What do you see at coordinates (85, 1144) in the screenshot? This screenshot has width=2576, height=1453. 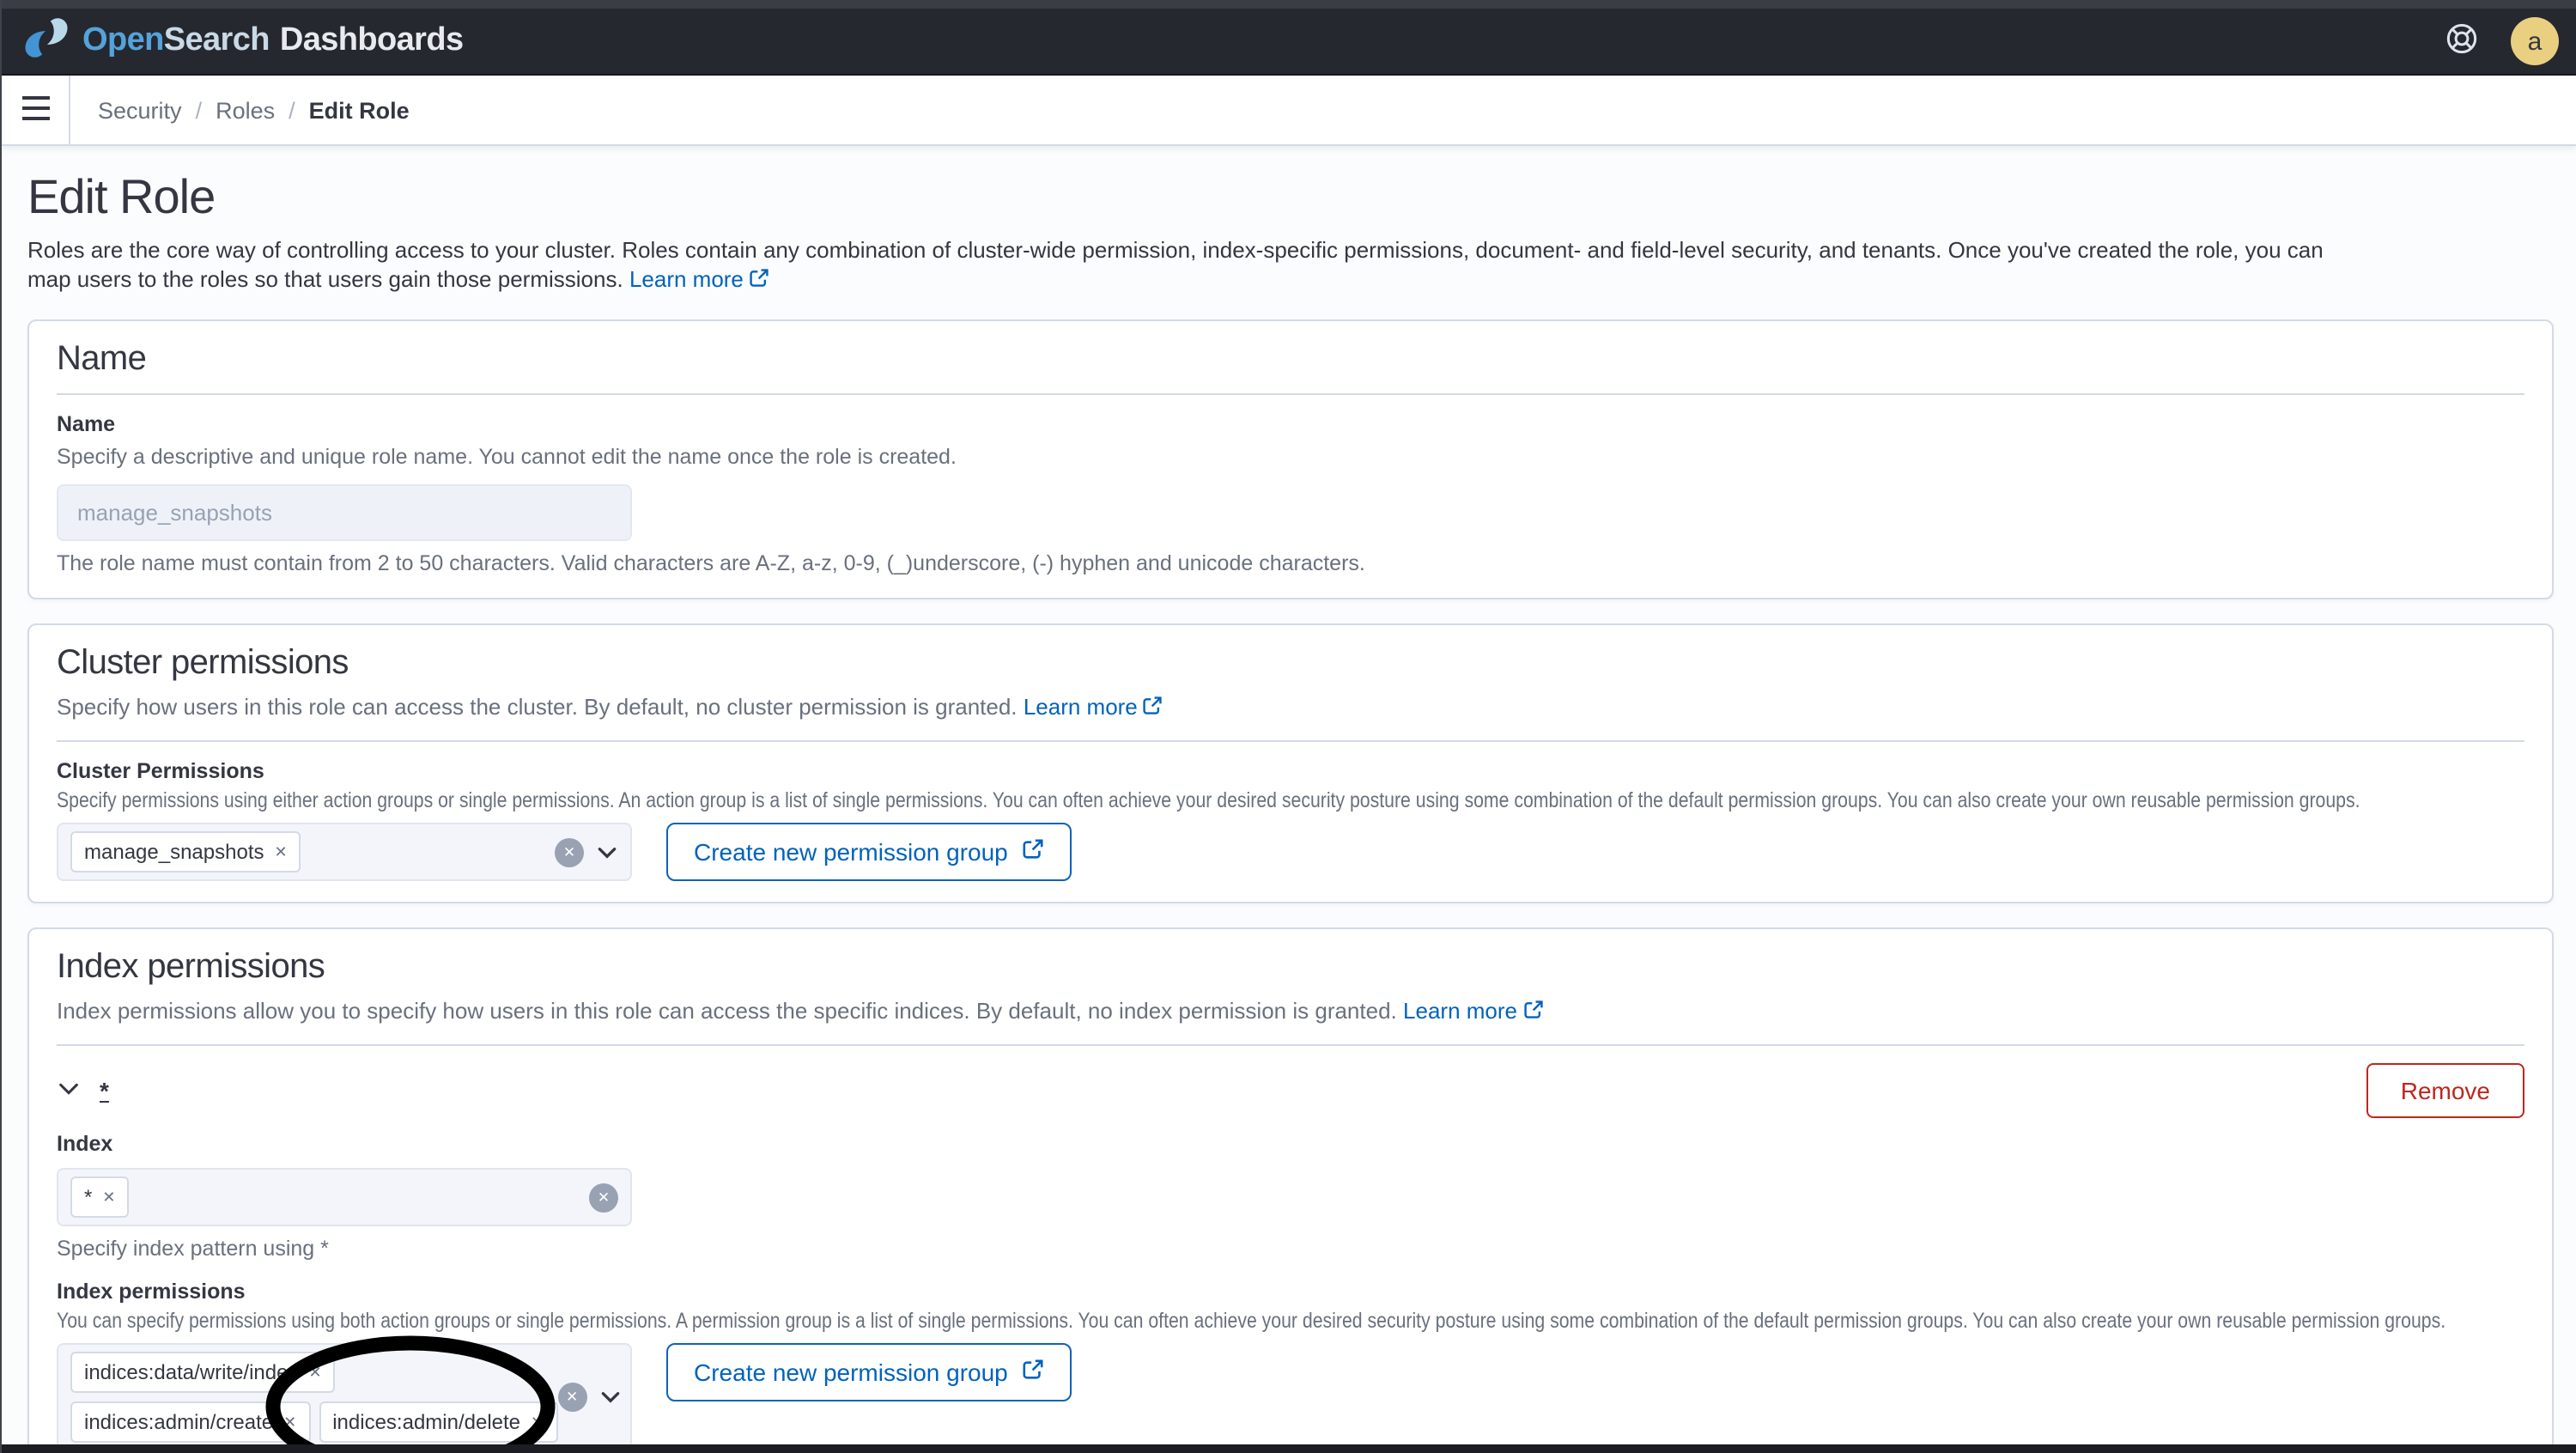 I see `index-label: Index` at bounding box center [85, 1144].